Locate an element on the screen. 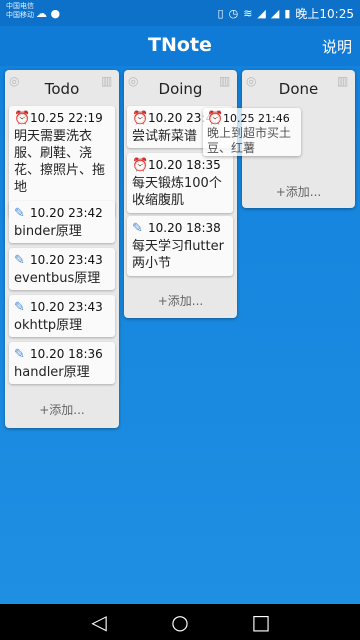 This screenshot has width=360, height=640. list-item: ✎ 10.20 23:43 okhttp原理 is located at coordinates (62, 316).